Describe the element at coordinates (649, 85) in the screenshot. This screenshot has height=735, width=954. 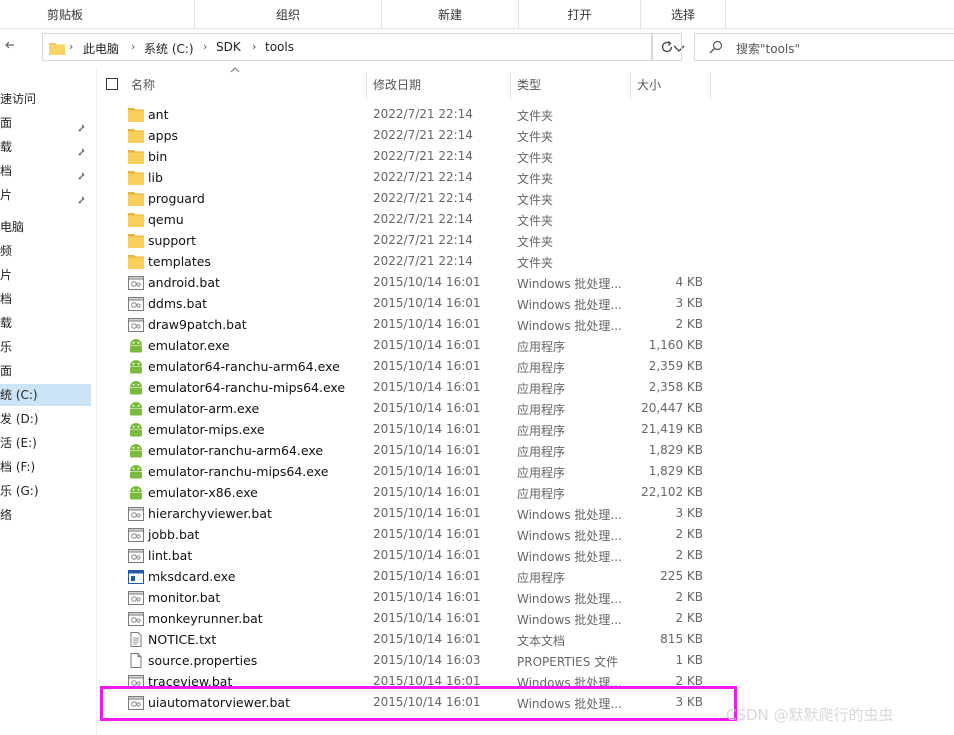
I see `column-header-size: 大小` at that location.